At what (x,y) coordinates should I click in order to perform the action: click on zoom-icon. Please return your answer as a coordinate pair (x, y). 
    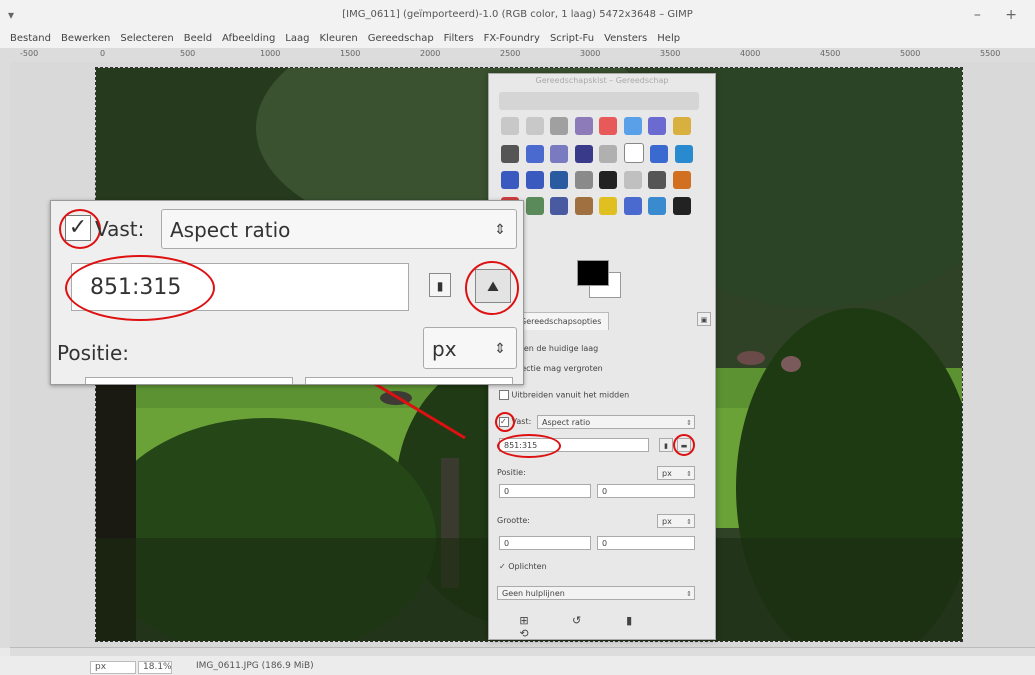
    Looking at the image, I should click on (534, 154).